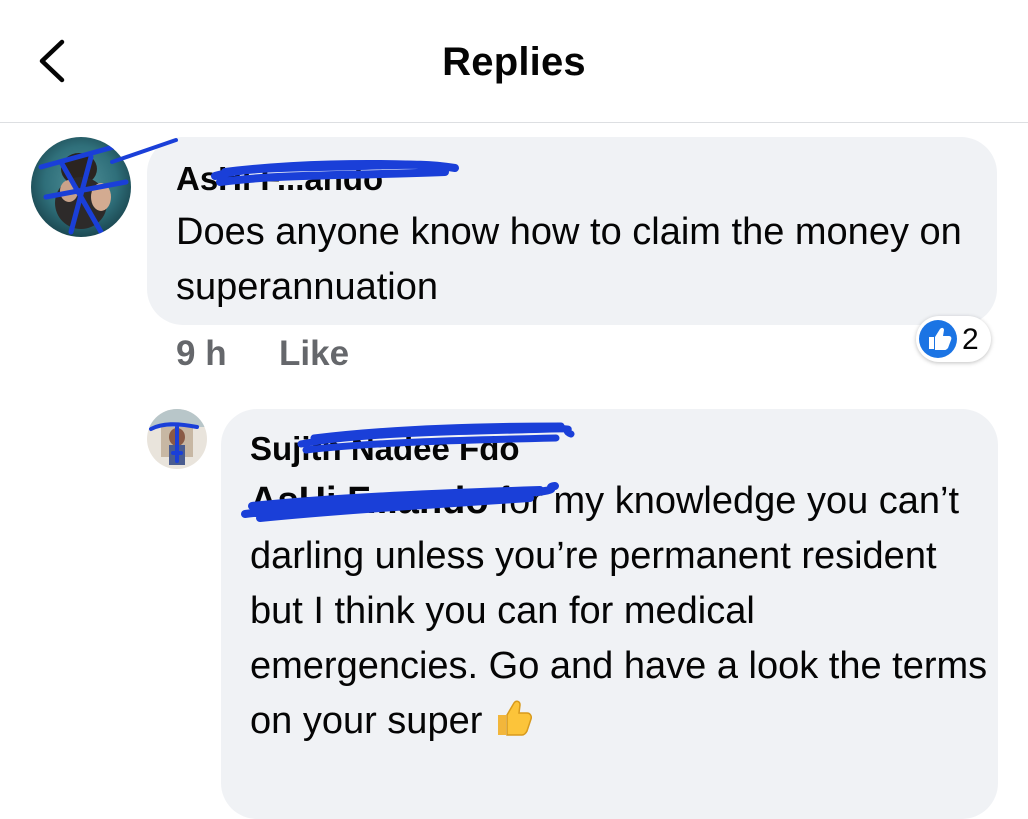 This screenshot has height=819, width=1028. I want to click on thumbs-up-emoji-icon, so click(512, 726).